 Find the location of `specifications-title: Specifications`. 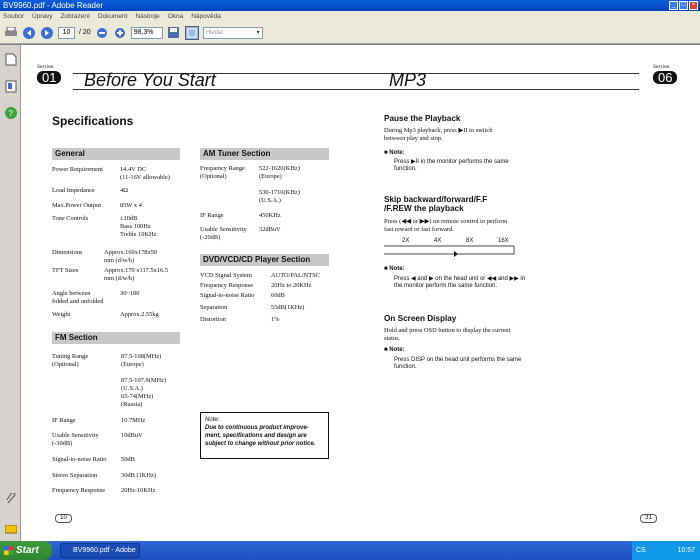

specifications-title: Specifications is located at coordinates (93, 121).